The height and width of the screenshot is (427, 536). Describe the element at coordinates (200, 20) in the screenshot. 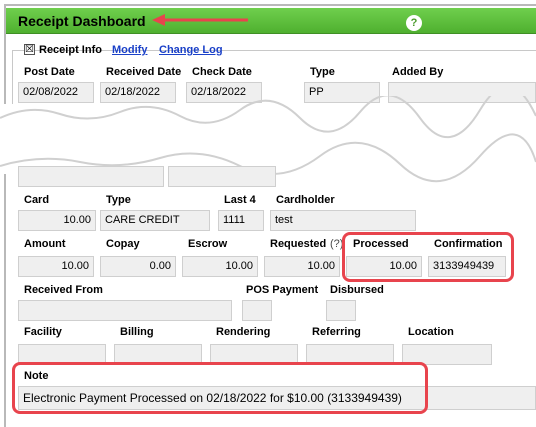

I see `annotation-arrow` at that location.